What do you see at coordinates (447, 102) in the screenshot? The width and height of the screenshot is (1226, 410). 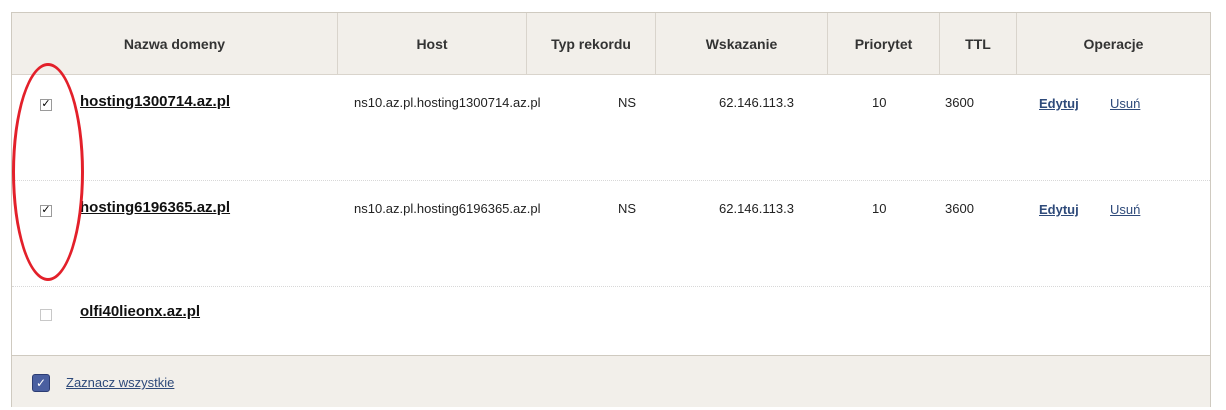 I see `host-cell: ns10.az.pl.hosting1300714.az.pl` at bounding box center [447, 102].